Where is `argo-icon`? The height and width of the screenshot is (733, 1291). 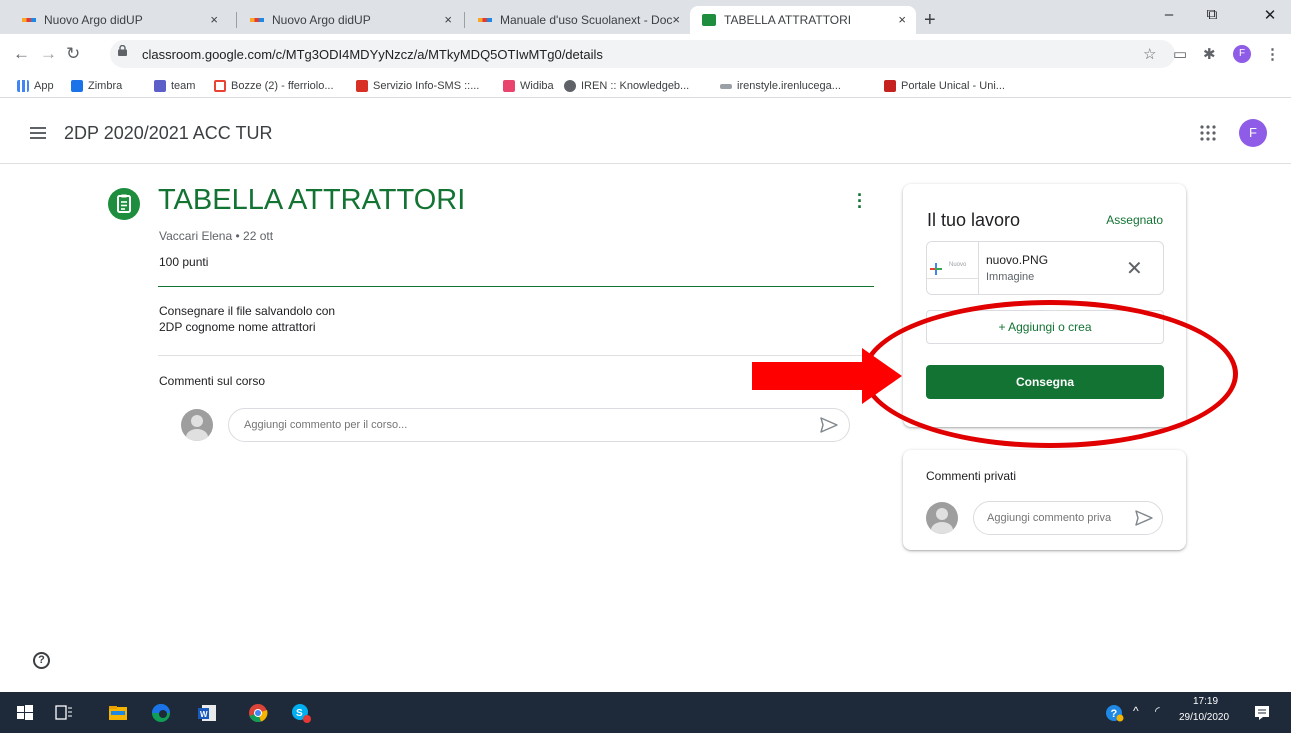
argo-icon is located at coordinates (257, 20).